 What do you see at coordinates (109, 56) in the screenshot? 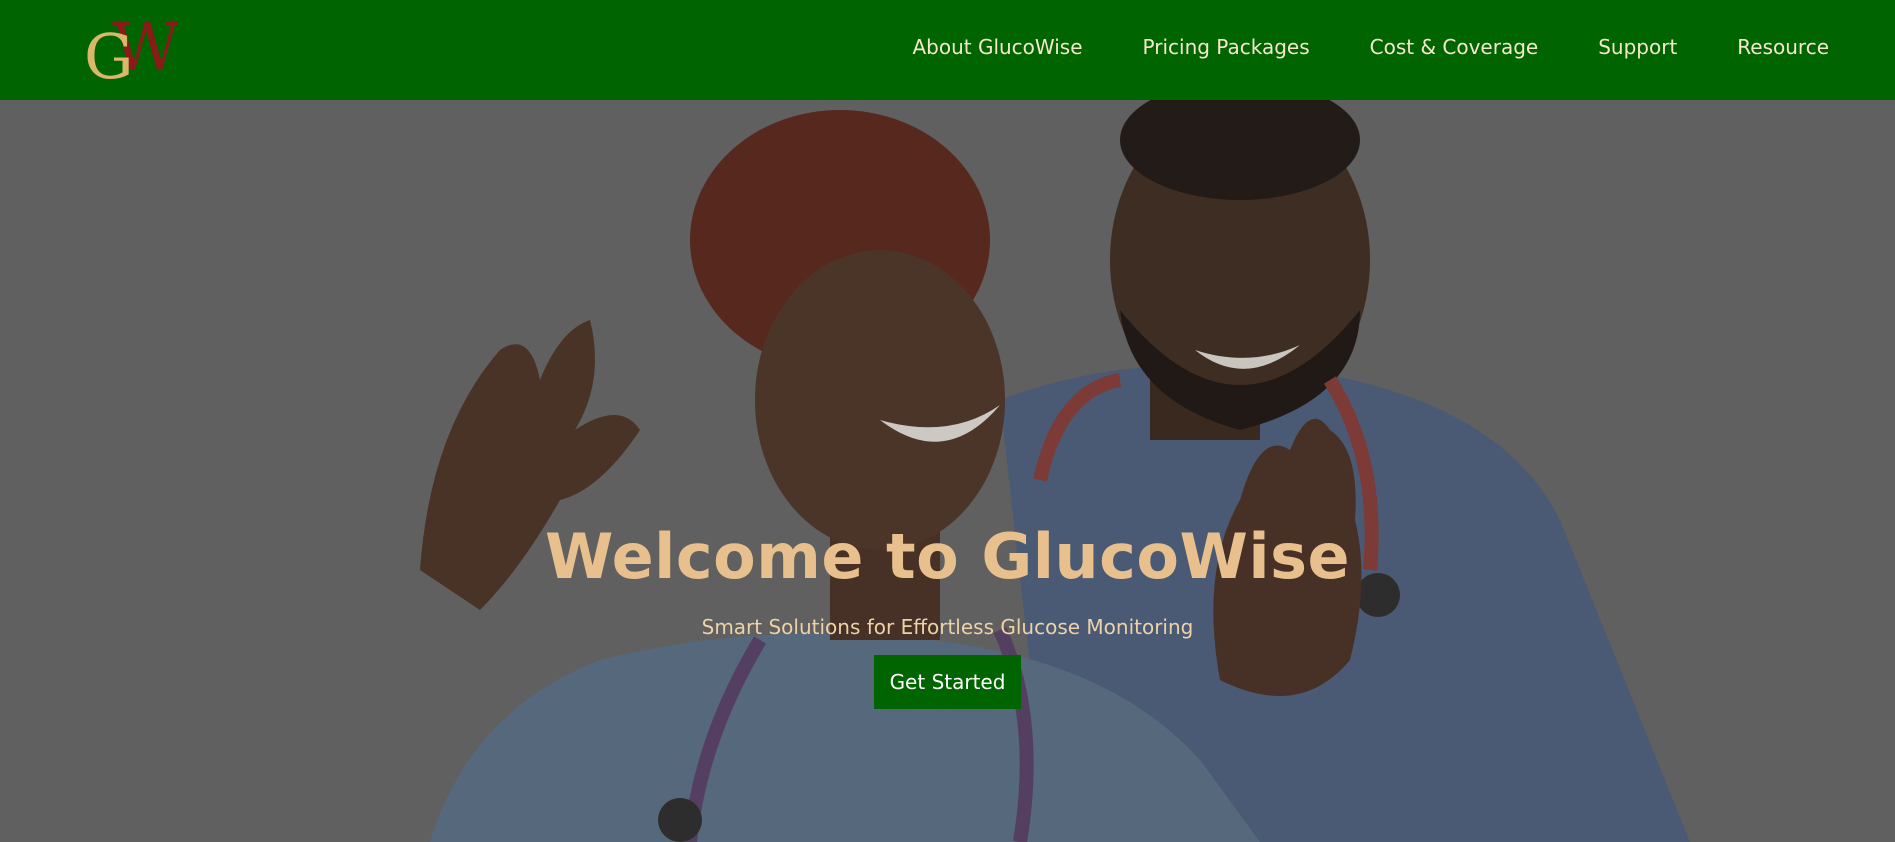
I see `svg-text: G` at bounding box center [109, 56].